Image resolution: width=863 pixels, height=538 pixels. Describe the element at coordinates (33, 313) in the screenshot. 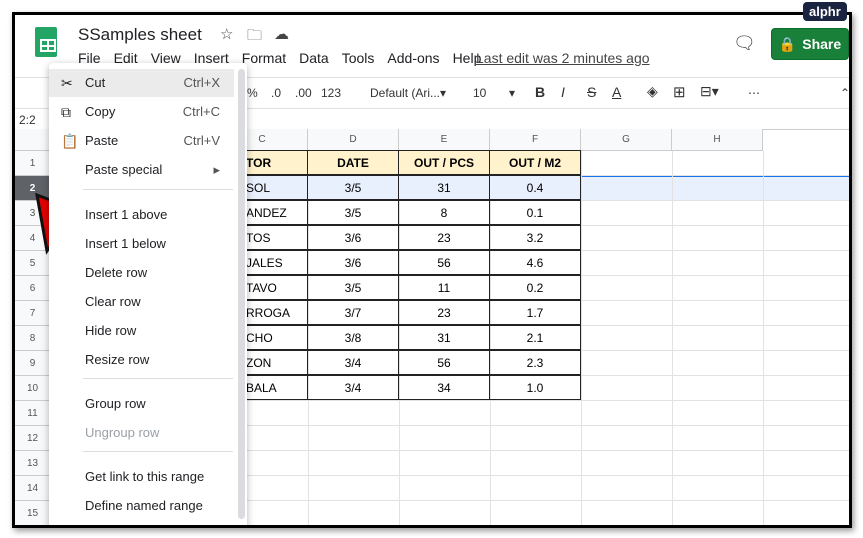

I see `row-header-7: 7` at that location.